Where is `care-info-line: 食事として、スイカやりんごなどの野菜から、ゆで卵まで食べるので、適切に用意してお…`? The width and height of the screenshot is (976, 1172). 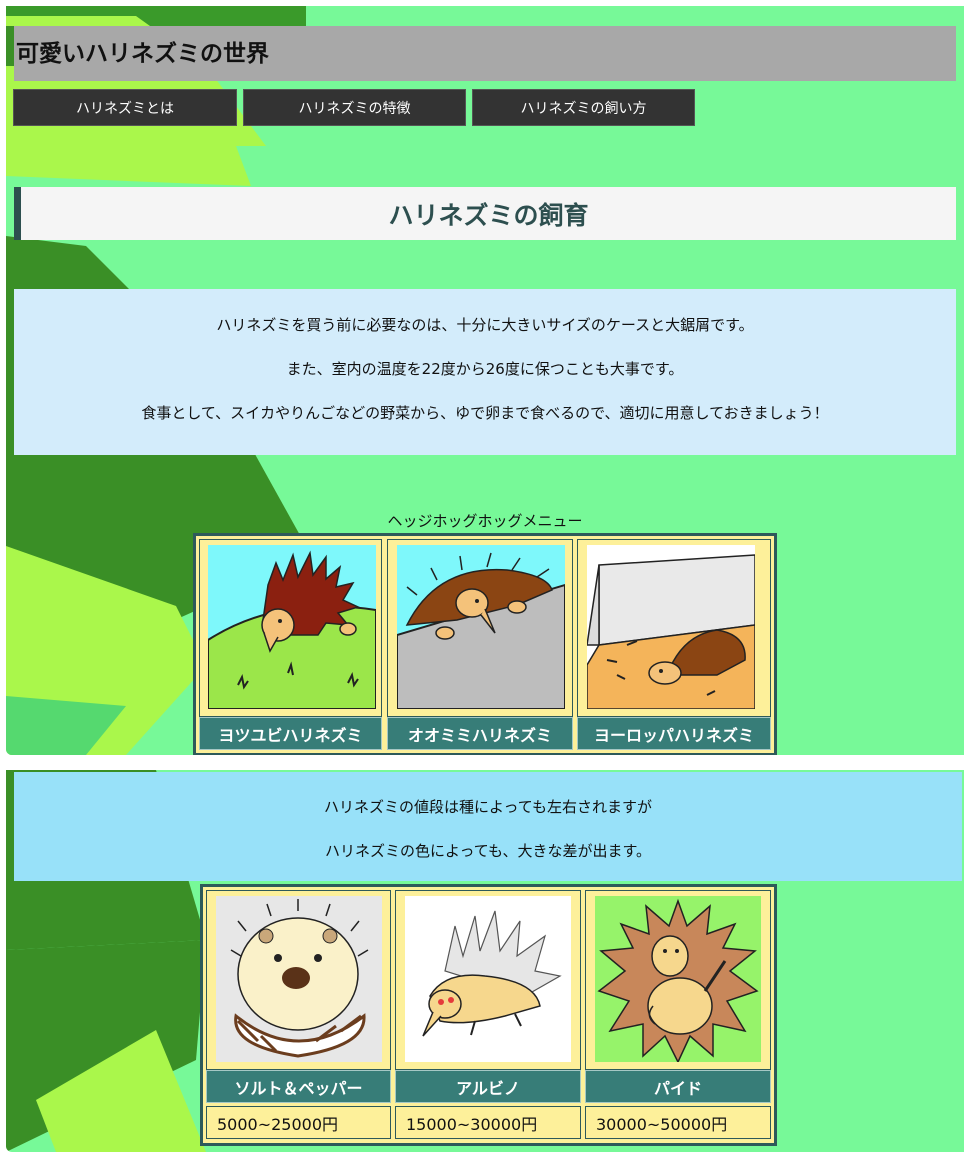
care-info-line: 食事として、スイカやりんごなどの野菜から、ゆで卵まで食べるので、適切に用意してお… is located at coordinates (485, 413).